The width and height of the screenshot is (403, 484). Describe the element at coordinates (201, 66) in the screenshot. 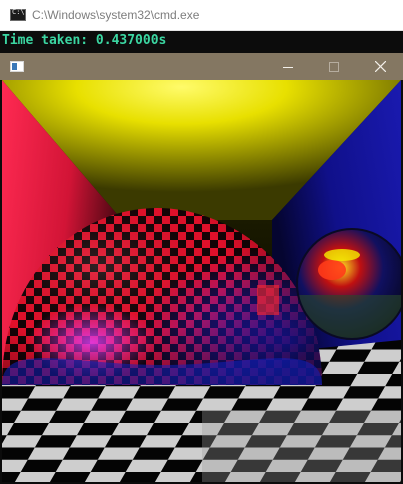

I see `render-window-titlebar` at that location.